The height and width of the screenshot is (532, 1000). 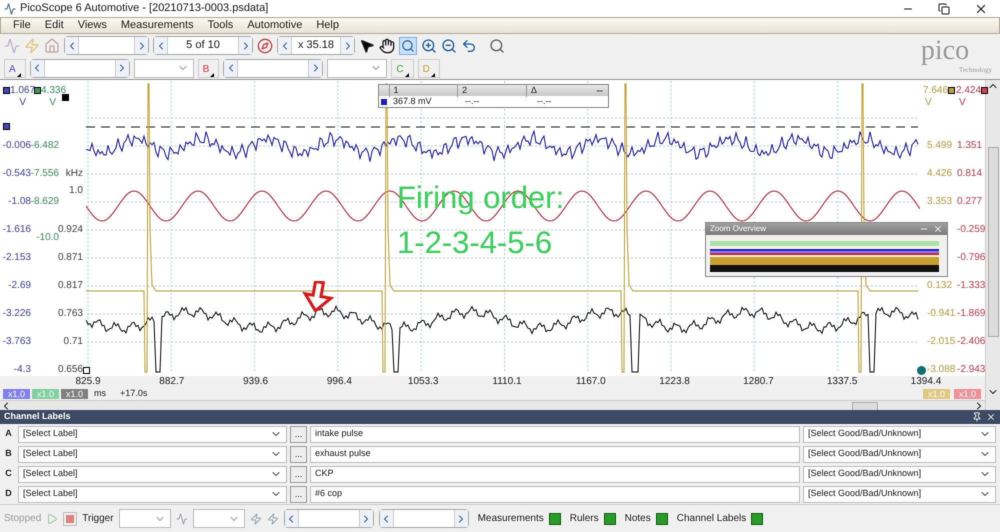 What do you see at coordinates (469, 46) in the screenshot?
I see `undo-icon` at bounding box center [469, 46].